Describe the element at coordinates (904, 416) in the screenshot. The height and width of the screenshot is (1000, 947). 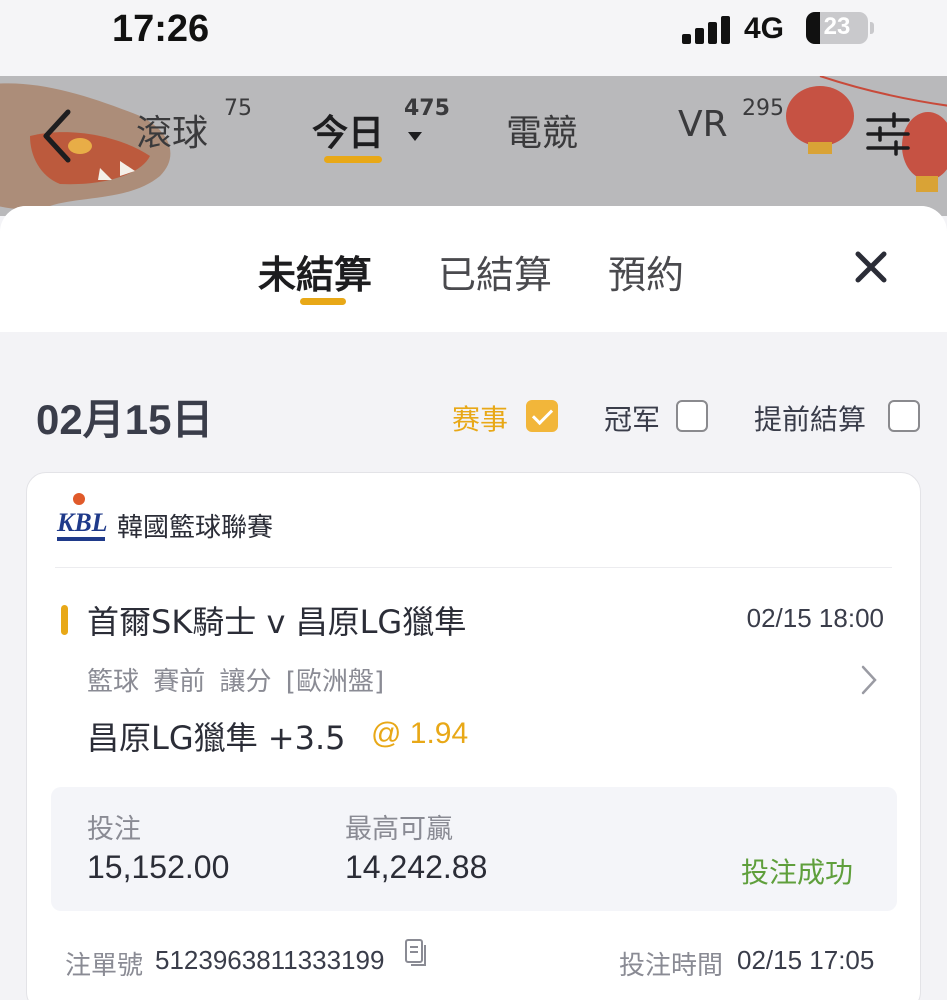
I see `filter-cashout-checkbox` at that location.